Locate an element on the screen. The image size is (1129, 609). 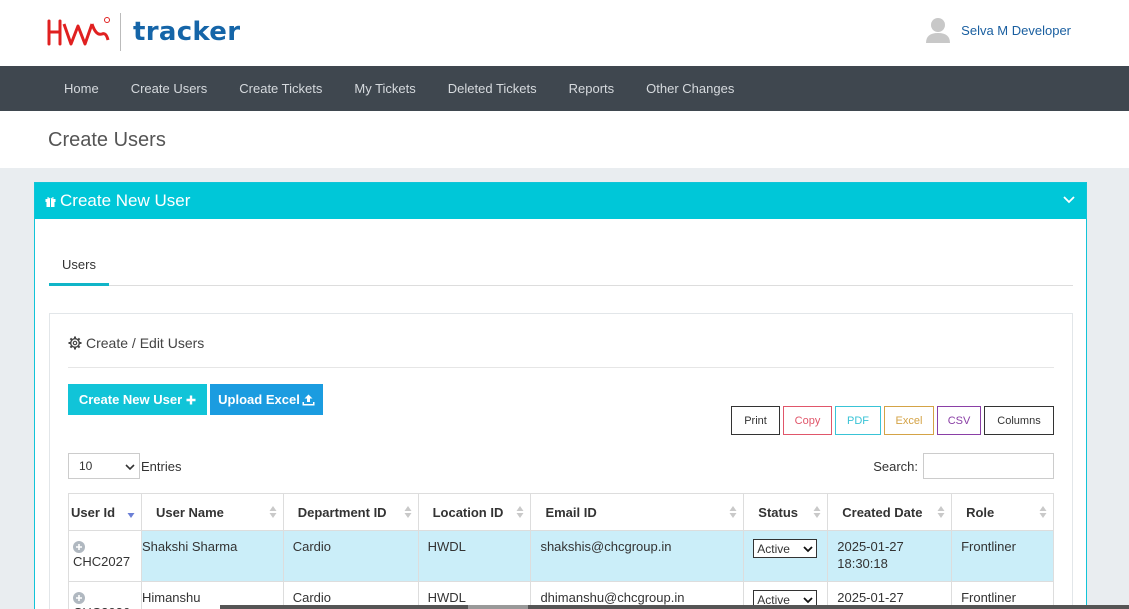
cell-created-date: 2025-01-27 18:30:18 is located at coordinates (890, 556).